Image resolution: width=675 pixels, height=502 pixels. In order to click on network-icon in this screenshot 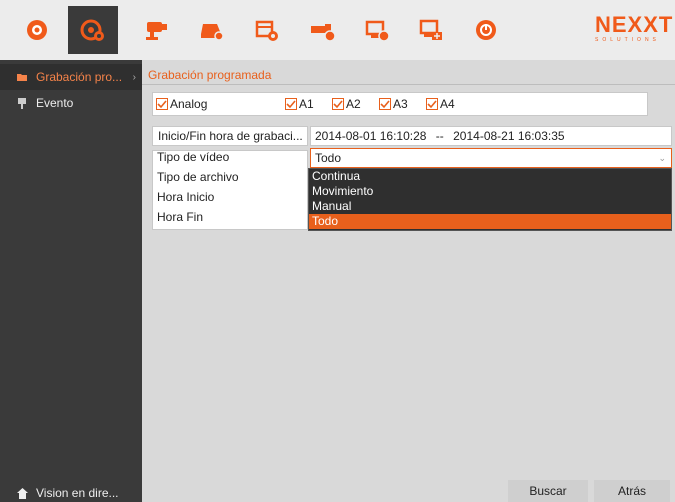, I will do `click(323, 30)`.